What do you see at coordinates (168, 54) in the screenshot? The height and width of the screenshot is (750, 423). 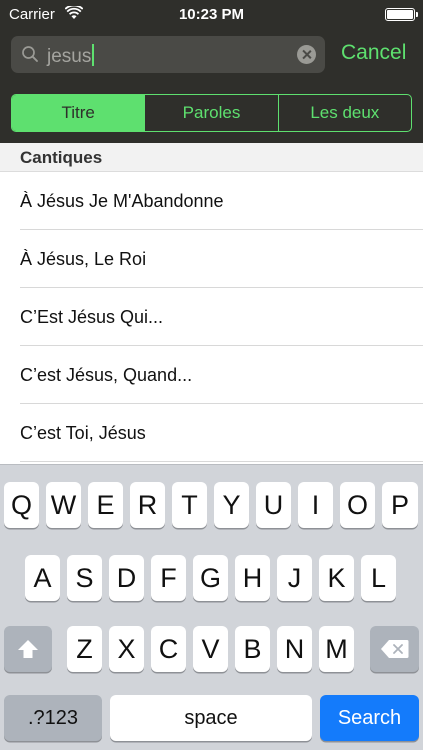 I see `search-input: jesus` at bounding box center [168, 54].